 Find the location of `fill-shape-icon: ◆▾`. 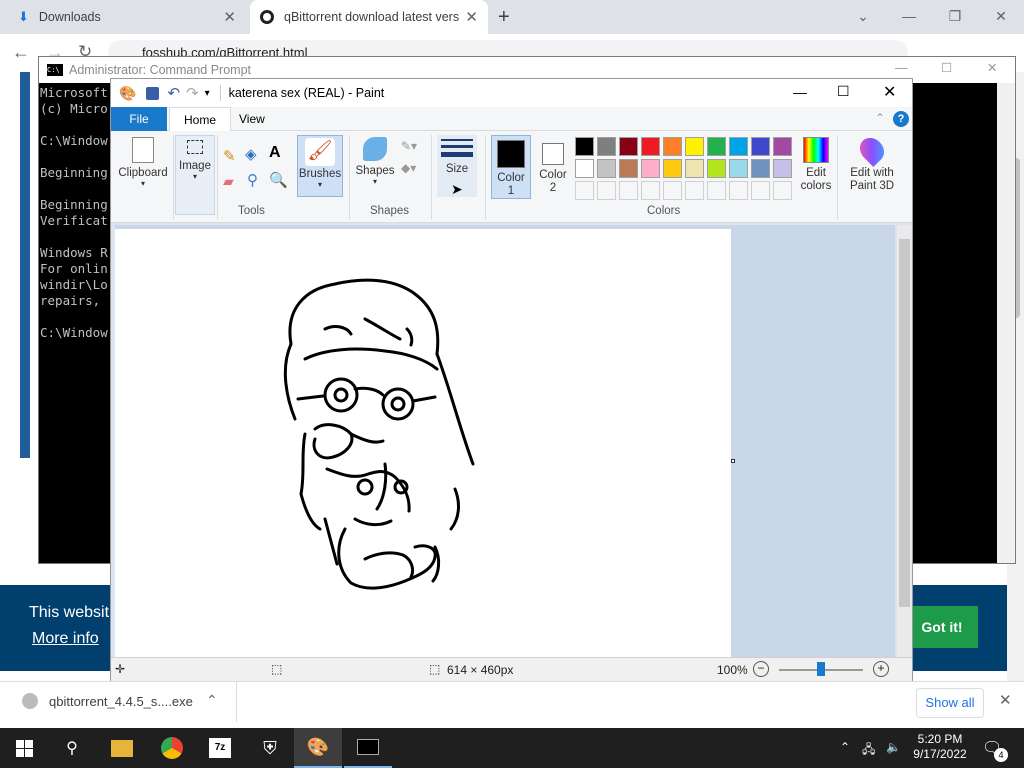

fill-shape-icon: ◆▾ is located at coordinates (408, 168).